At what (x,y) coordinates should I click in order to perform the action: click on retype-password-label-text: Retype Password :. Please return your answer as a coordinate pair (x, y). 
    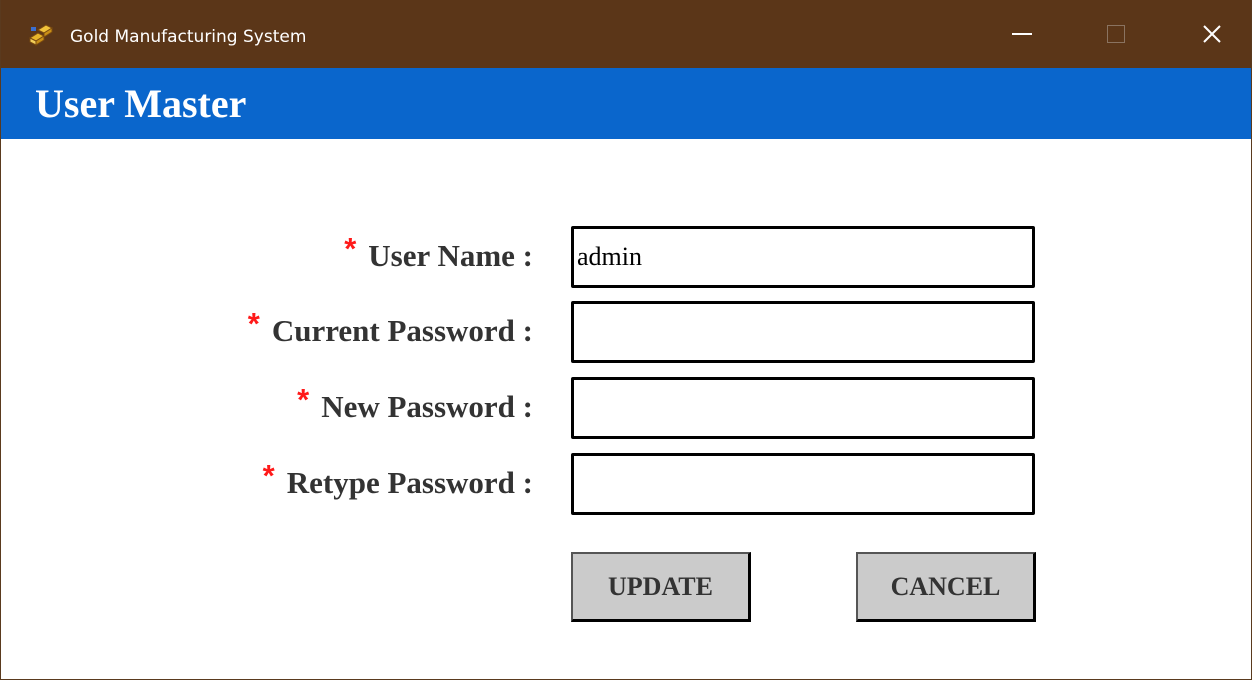
    Looking at the image, I should click on (409, 482).